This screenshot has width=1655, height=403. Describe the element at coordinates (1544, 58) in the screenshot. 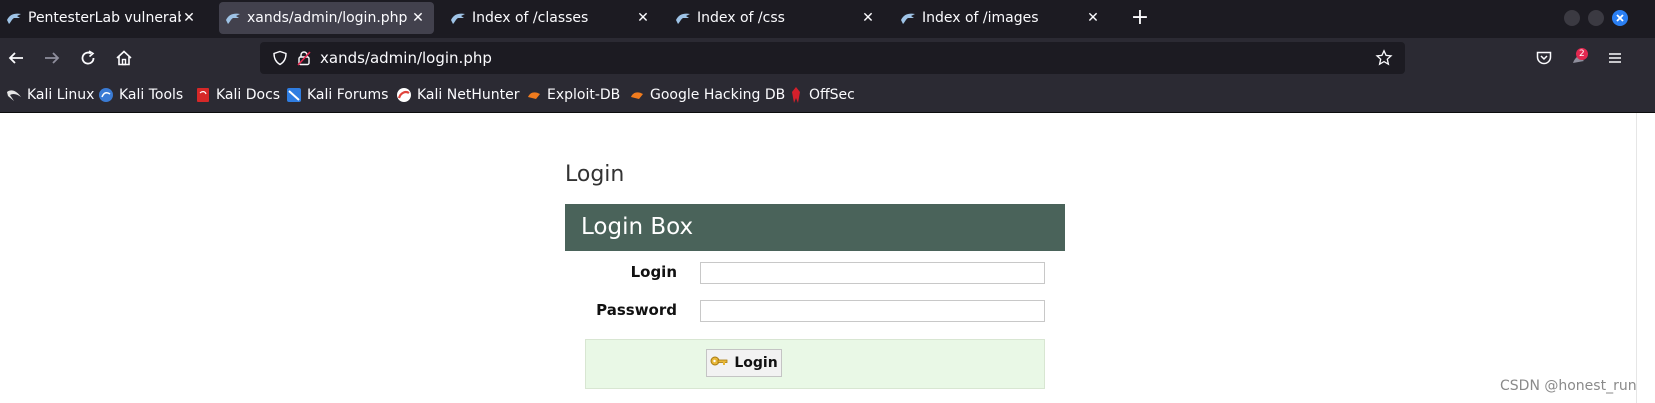

I see `pocket-icon` at that location.